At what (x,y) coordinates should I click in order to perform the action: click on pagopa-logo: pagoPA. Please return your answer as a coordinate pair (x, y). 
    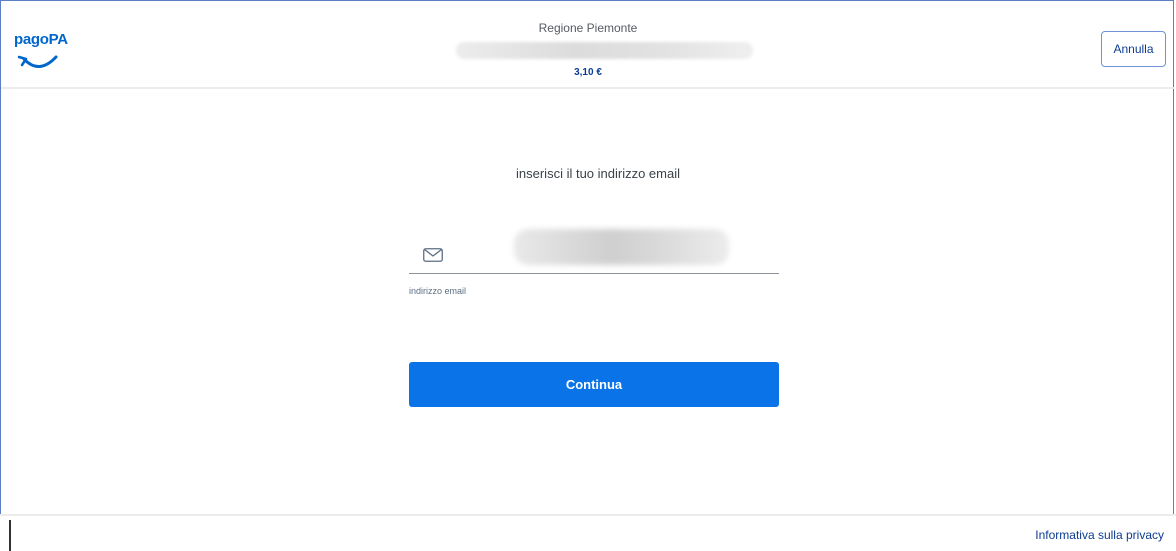
    Looking at the image, I should click on (44, 51).